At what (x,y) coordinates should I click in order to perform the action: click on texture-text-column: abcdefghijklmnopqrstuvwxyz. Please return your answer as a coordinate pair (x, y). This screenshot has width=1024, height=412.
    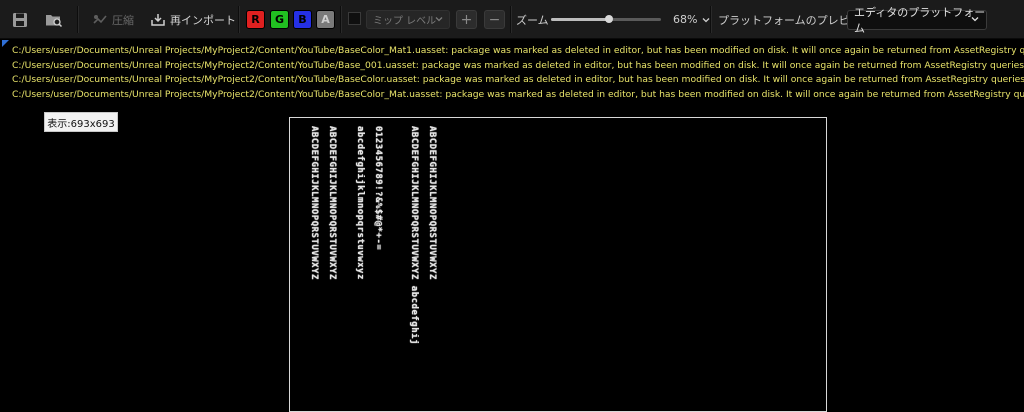
    Looking at the image, I should click on (360, 203).